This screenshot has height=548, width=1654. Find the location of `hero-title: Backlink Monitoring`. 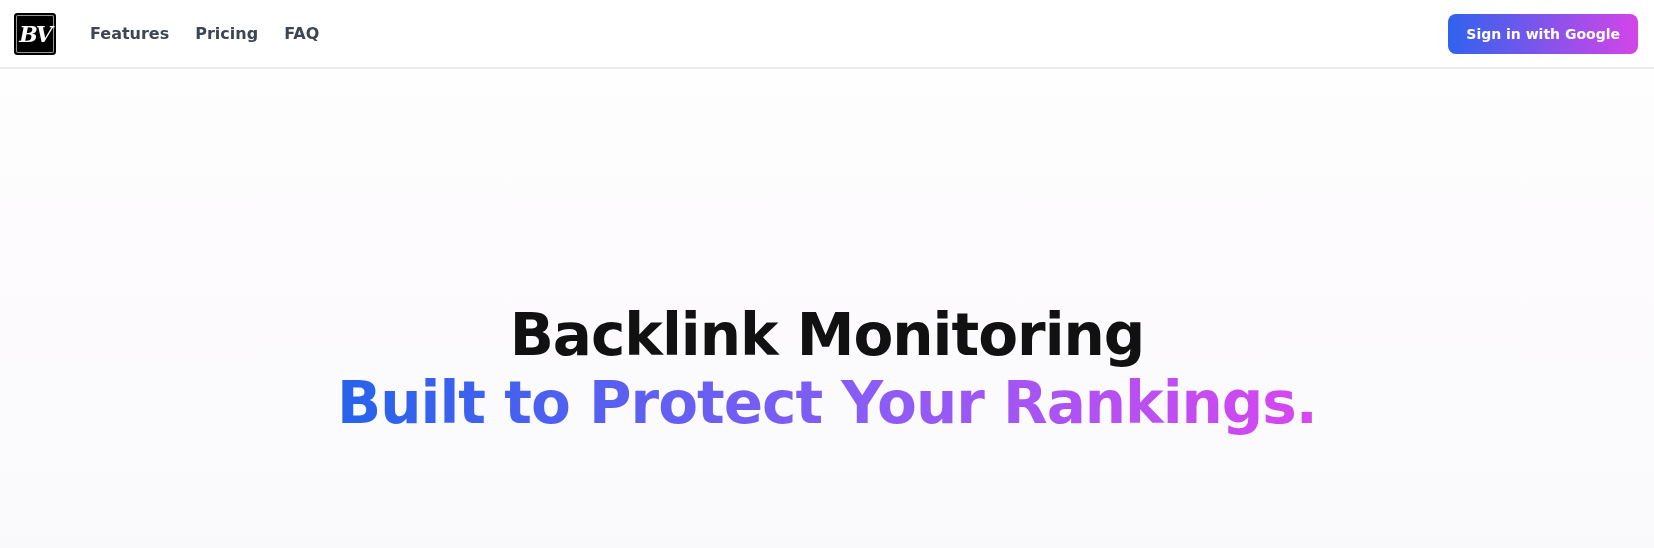

hero-title: Backlink Monitoring is located at coordinates (827, 335).